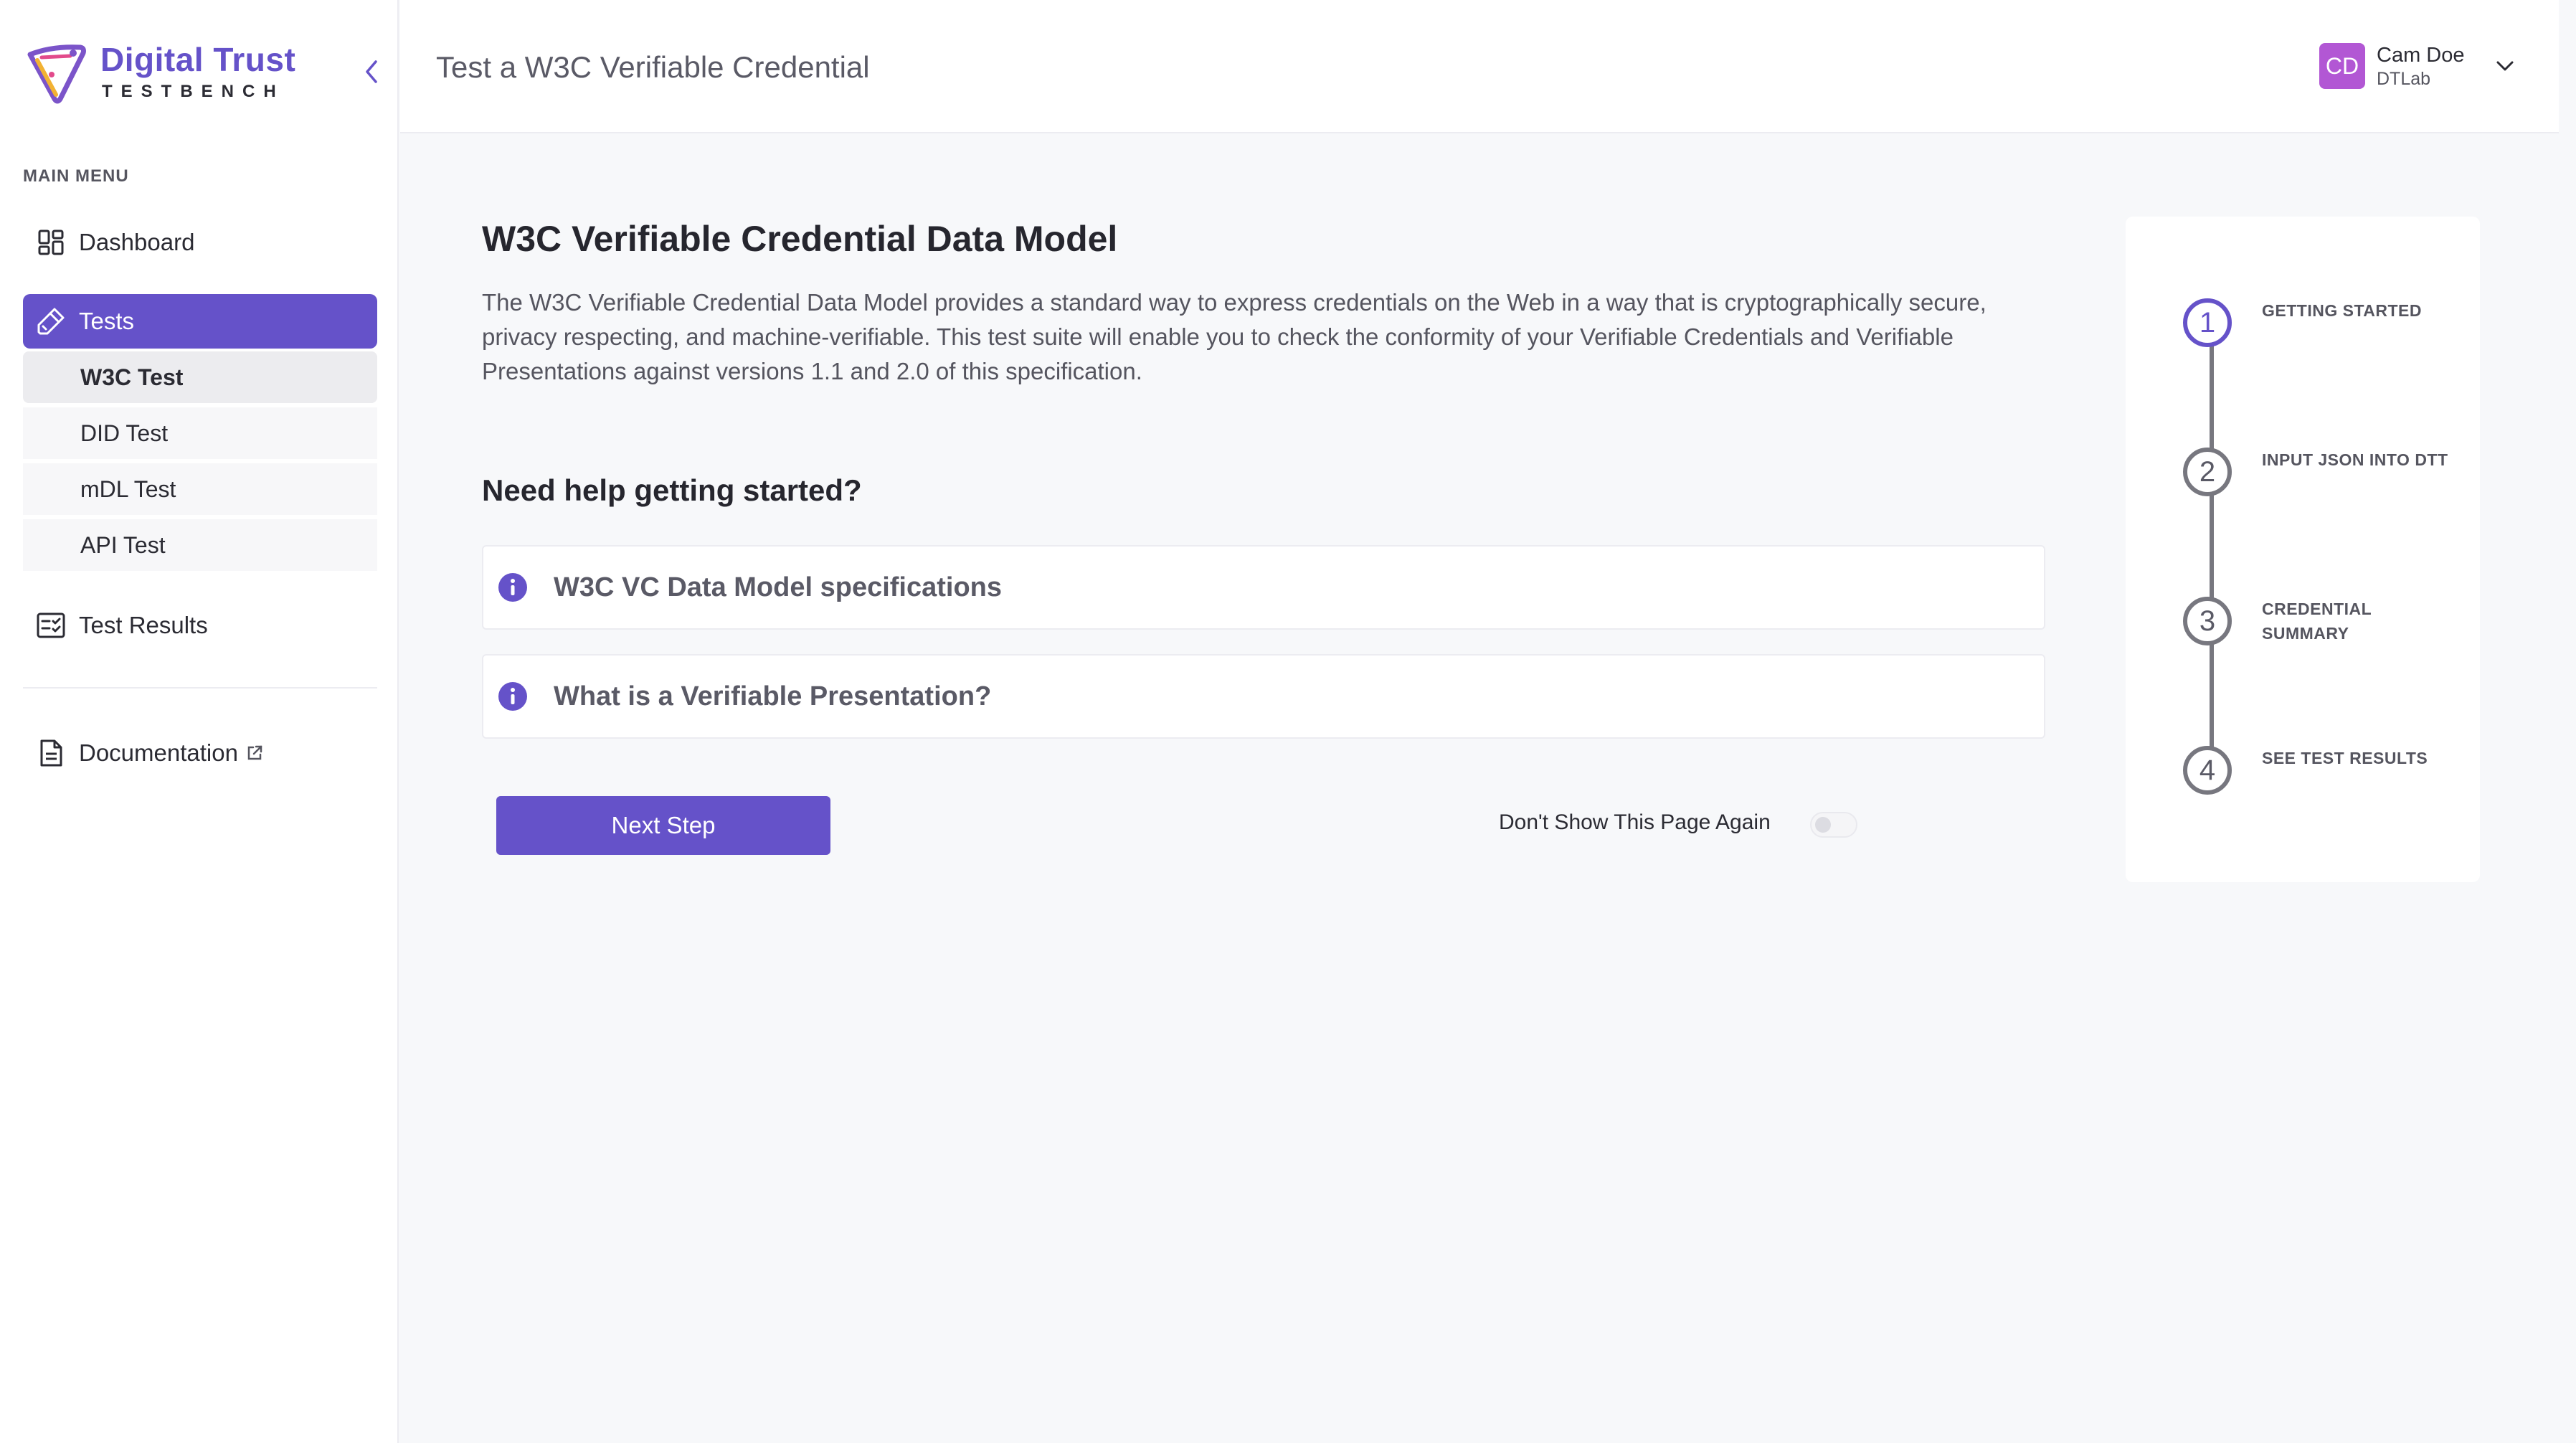 The height and width of the screenshot is (1443, 2576). Describe the element at coordinates (57, 74) in the screenshot. I see `digital-trust-logo-icon` at that location.